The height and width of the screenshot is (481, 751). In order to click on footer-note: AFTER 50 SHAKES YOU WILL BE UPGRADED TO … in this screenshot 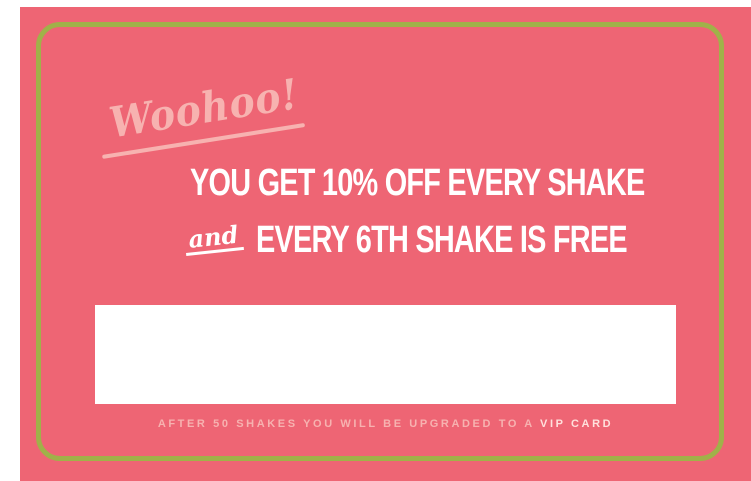, I will do `click(385, 424)`.